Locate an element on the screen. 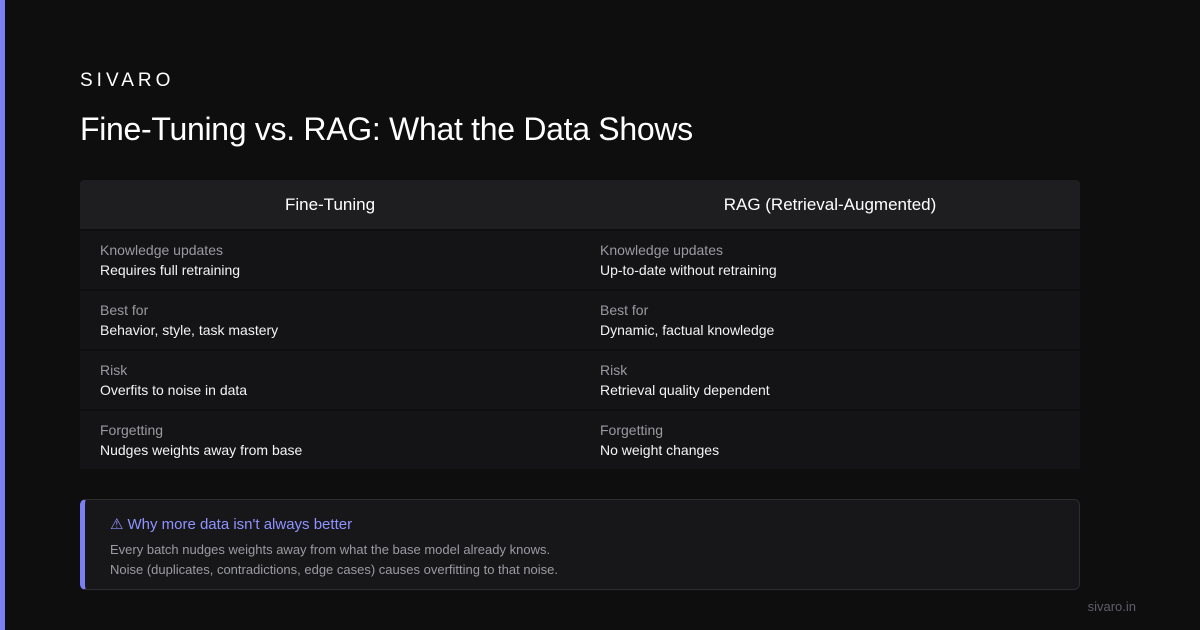 The width and height of the screenshot is (1200, 630). page-title: Fine-Tuning vs. RAG: What the Data Shows is located at coordinates (386, 129).